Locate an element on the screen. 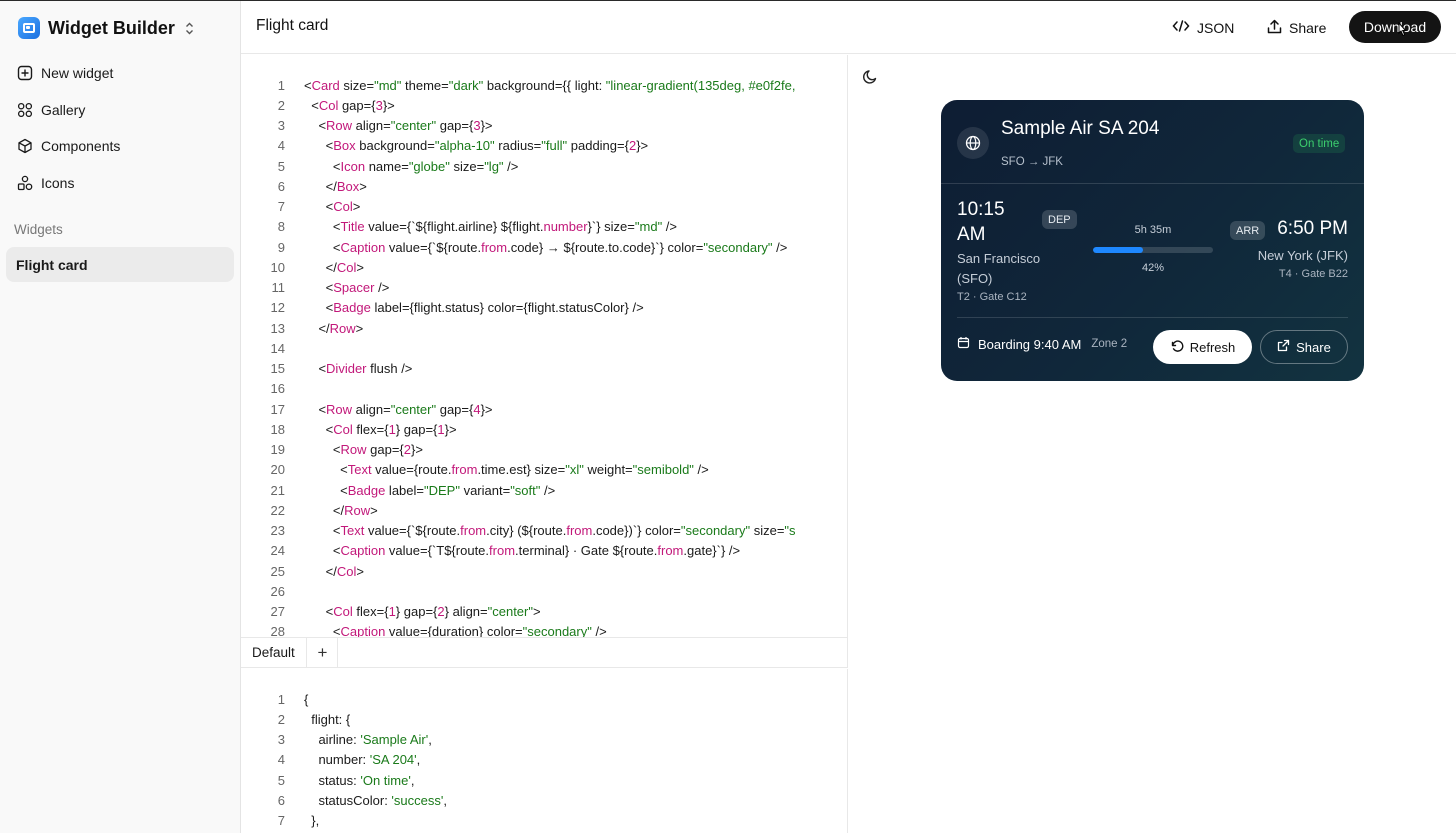  code-line: 18 <Col flex={1} gap={1}> is located at coordinates (518, 429).